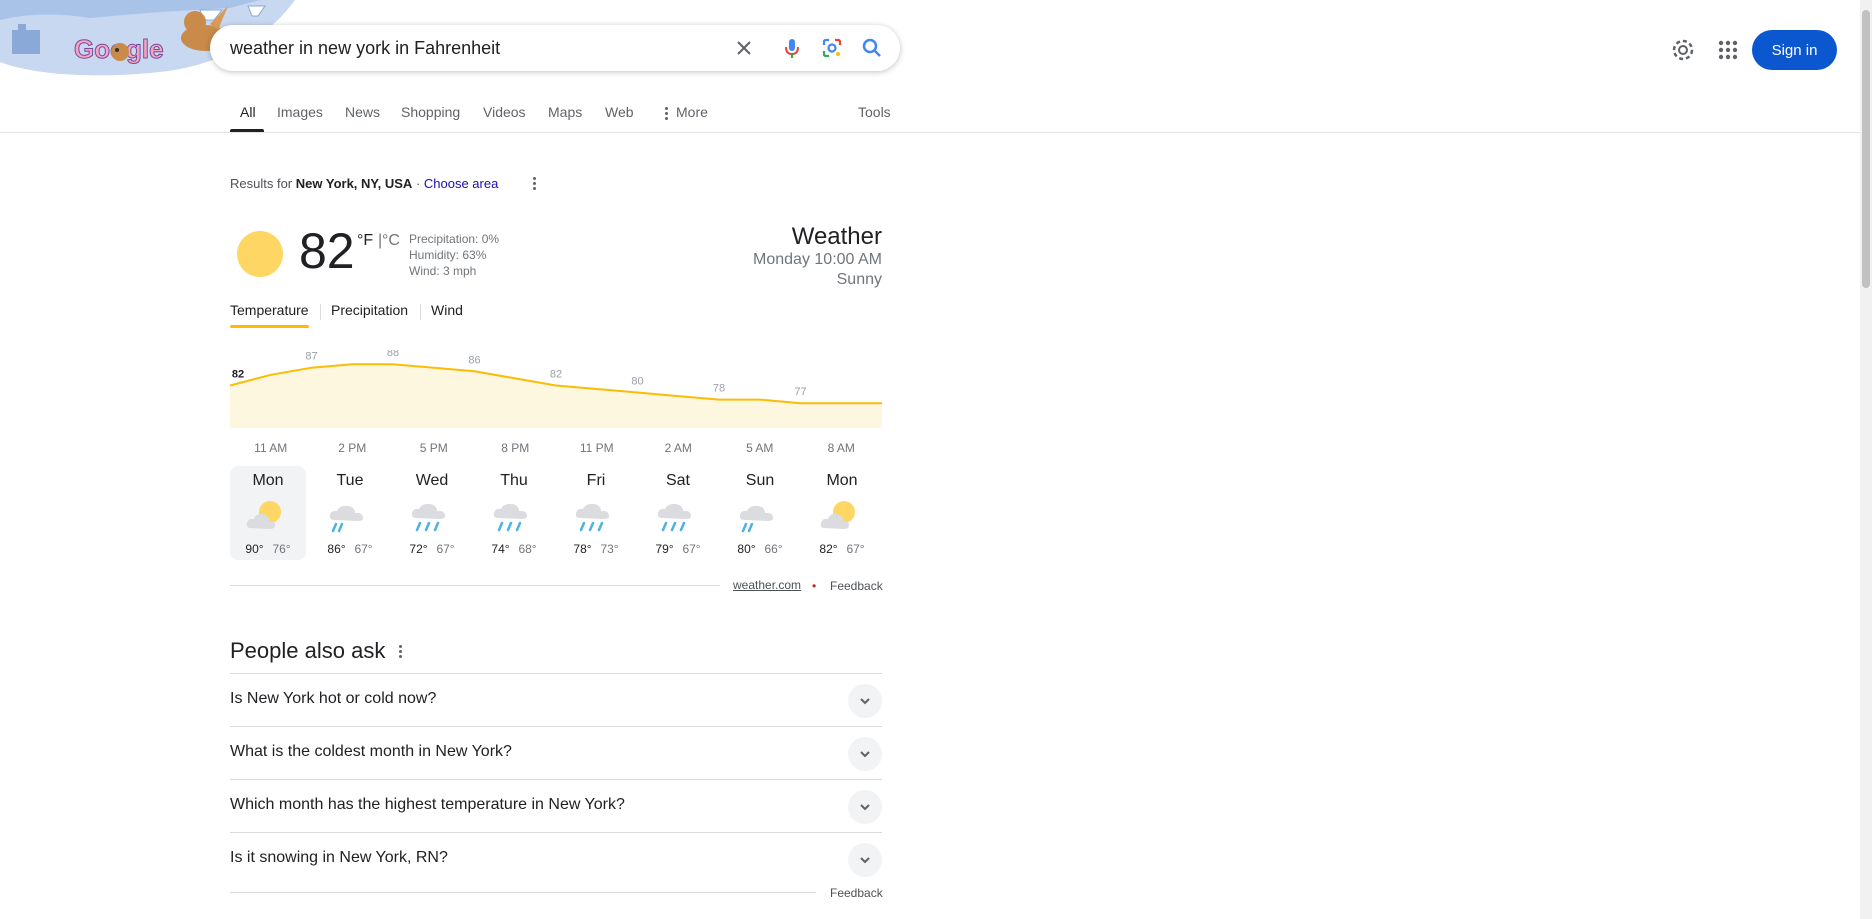 The image size is (1872, 919). What do you see at coordinates (369, 310) in the screenshot?
I see `subtab-precipitation: Precipitation` at bounding box center [369, 310].